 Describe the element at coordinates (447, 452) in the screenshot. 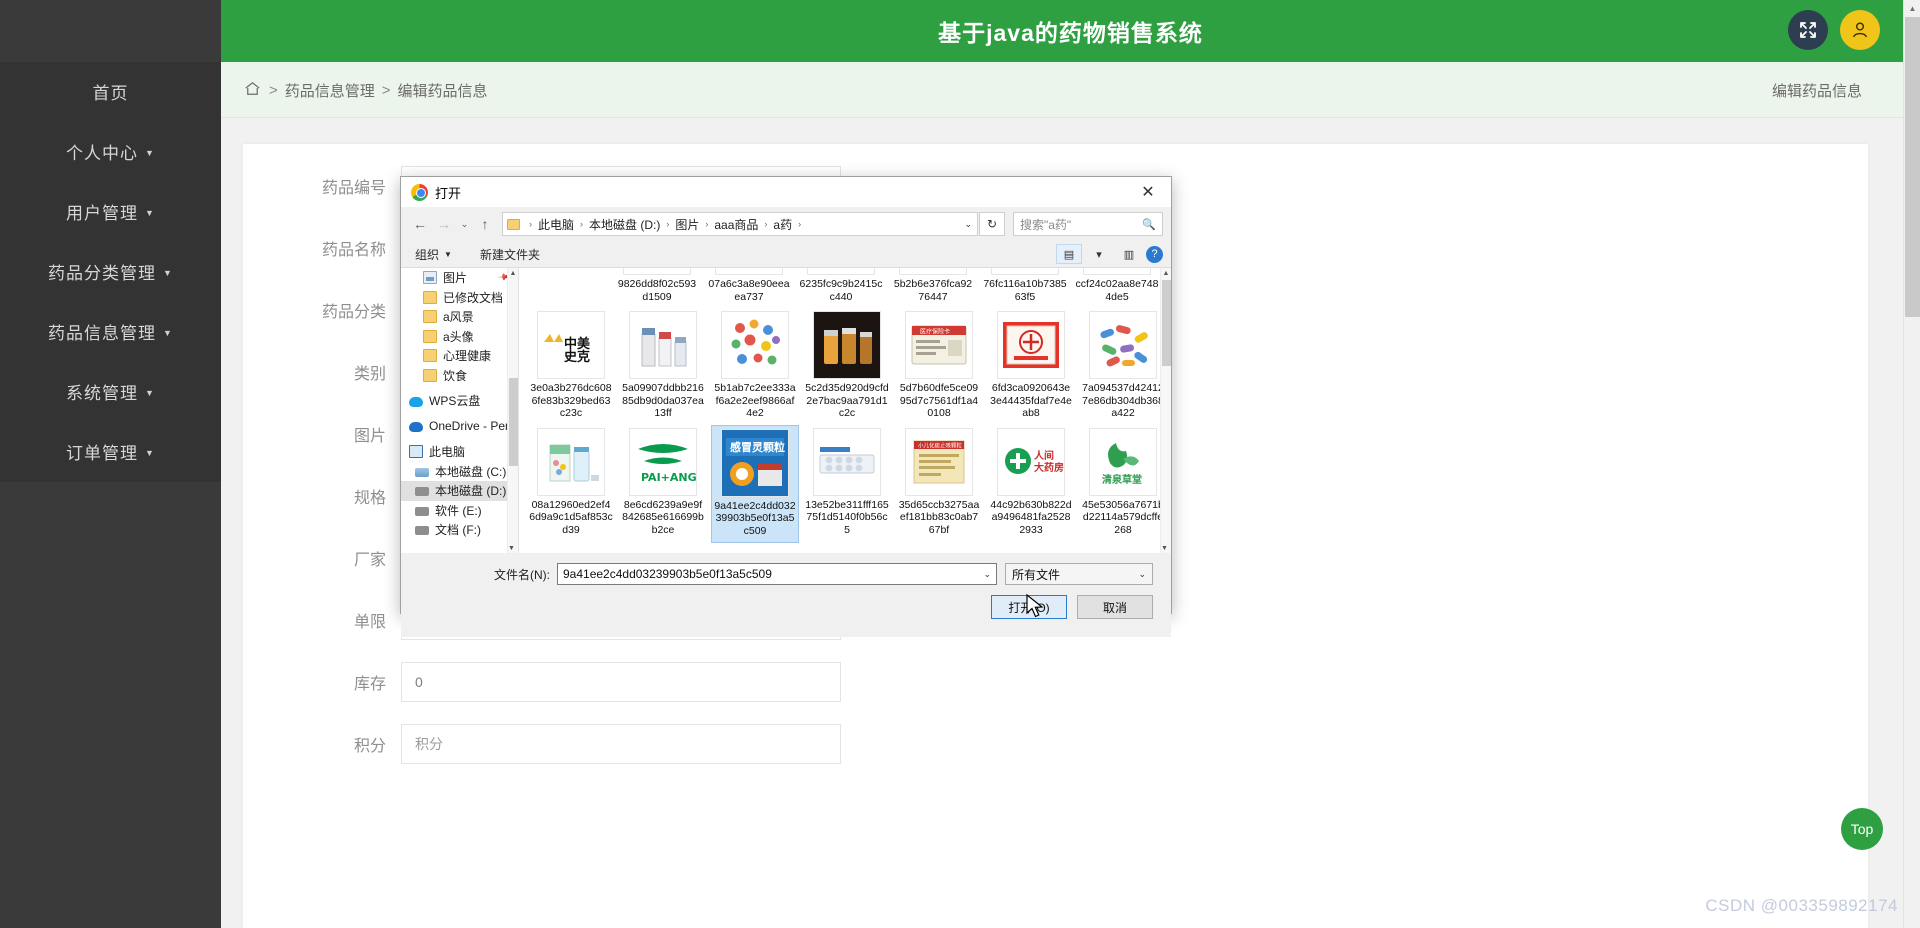

I see `nav-item-label: 此电脑` at that location.